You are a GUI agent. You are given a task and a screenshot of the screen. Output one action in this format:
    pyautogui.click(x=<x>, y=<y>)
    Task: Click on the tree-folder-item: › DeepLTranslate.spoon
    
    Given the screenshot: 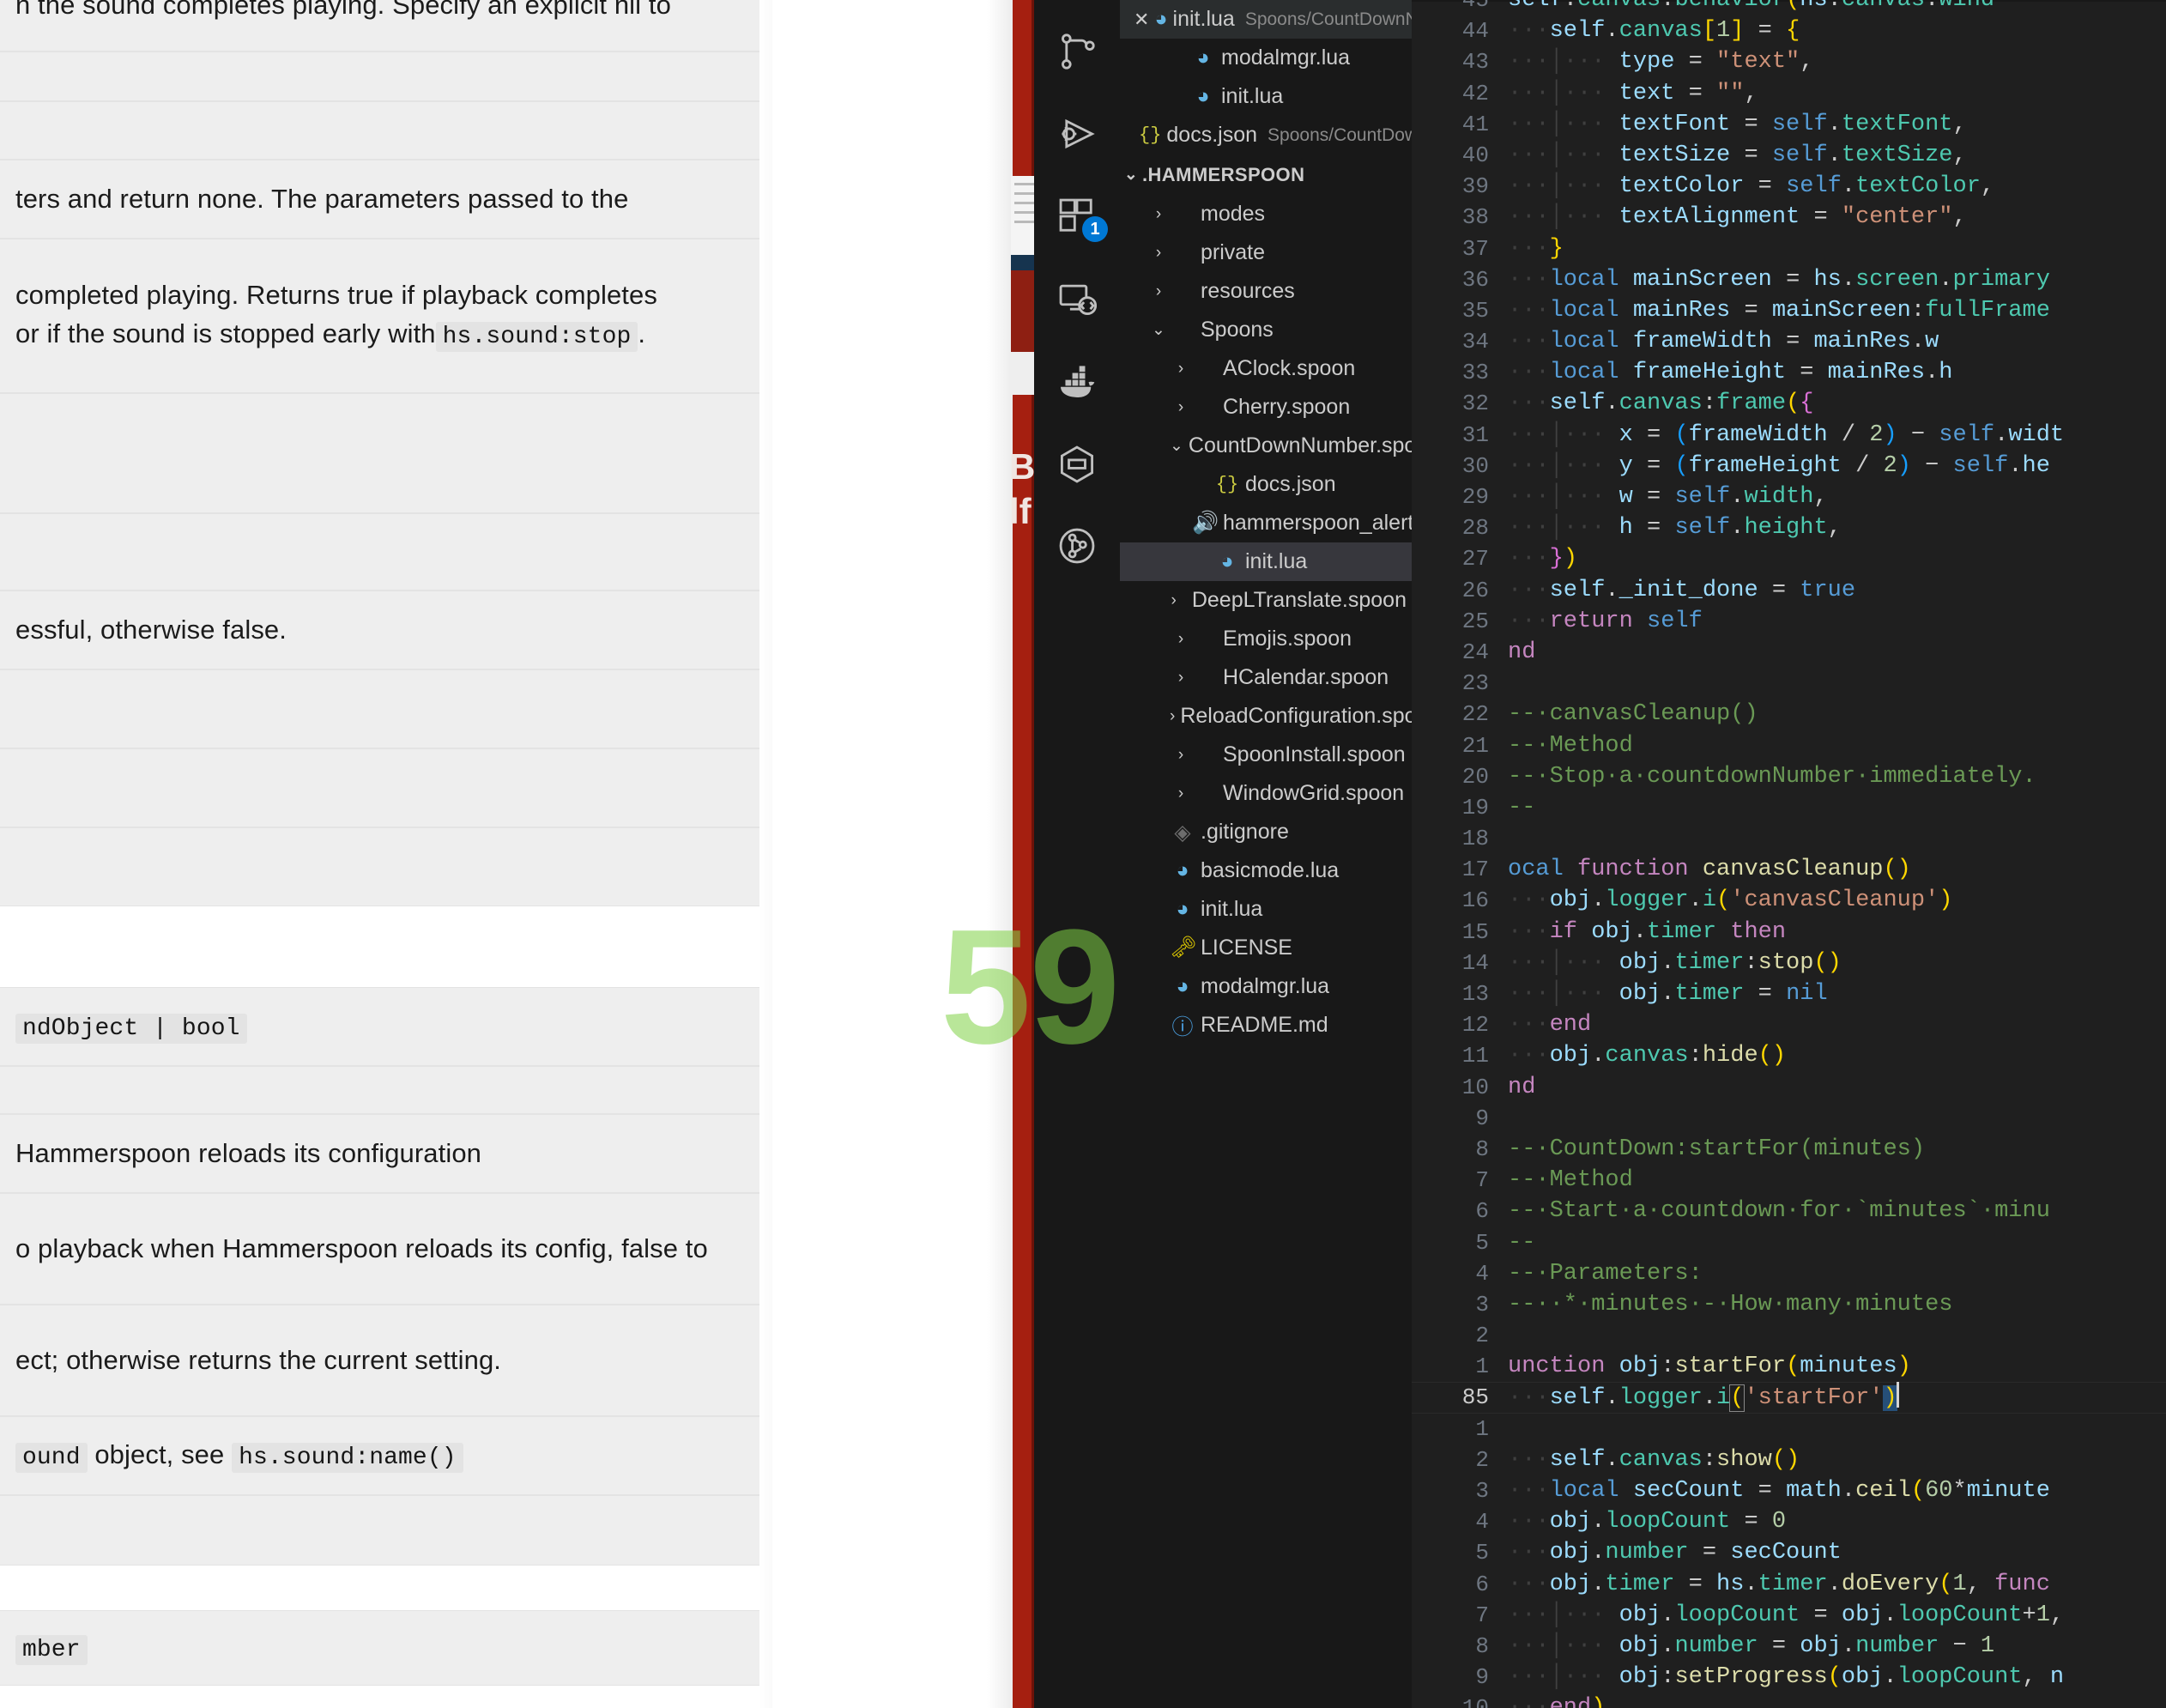 What is the action you would take?
    pyautogui.click(x=1266, y=601)
    